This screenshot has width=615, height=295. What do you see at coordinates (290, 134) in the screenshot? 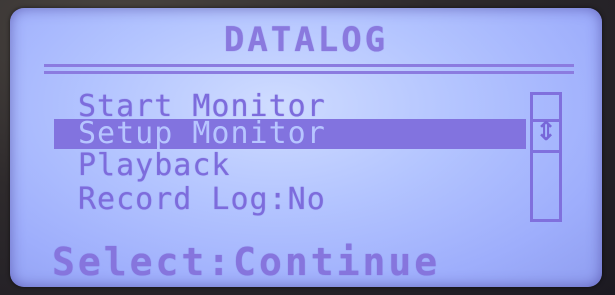
I see `menu-item-setup-monitor: Setup Monitor` at bounding box center [290, 134].